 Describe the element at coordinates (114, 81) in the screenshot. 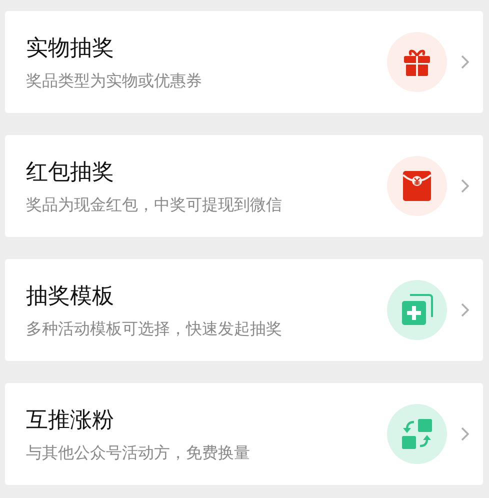

I see `option-description: 奖品类型为实物或优惠券` at that location.